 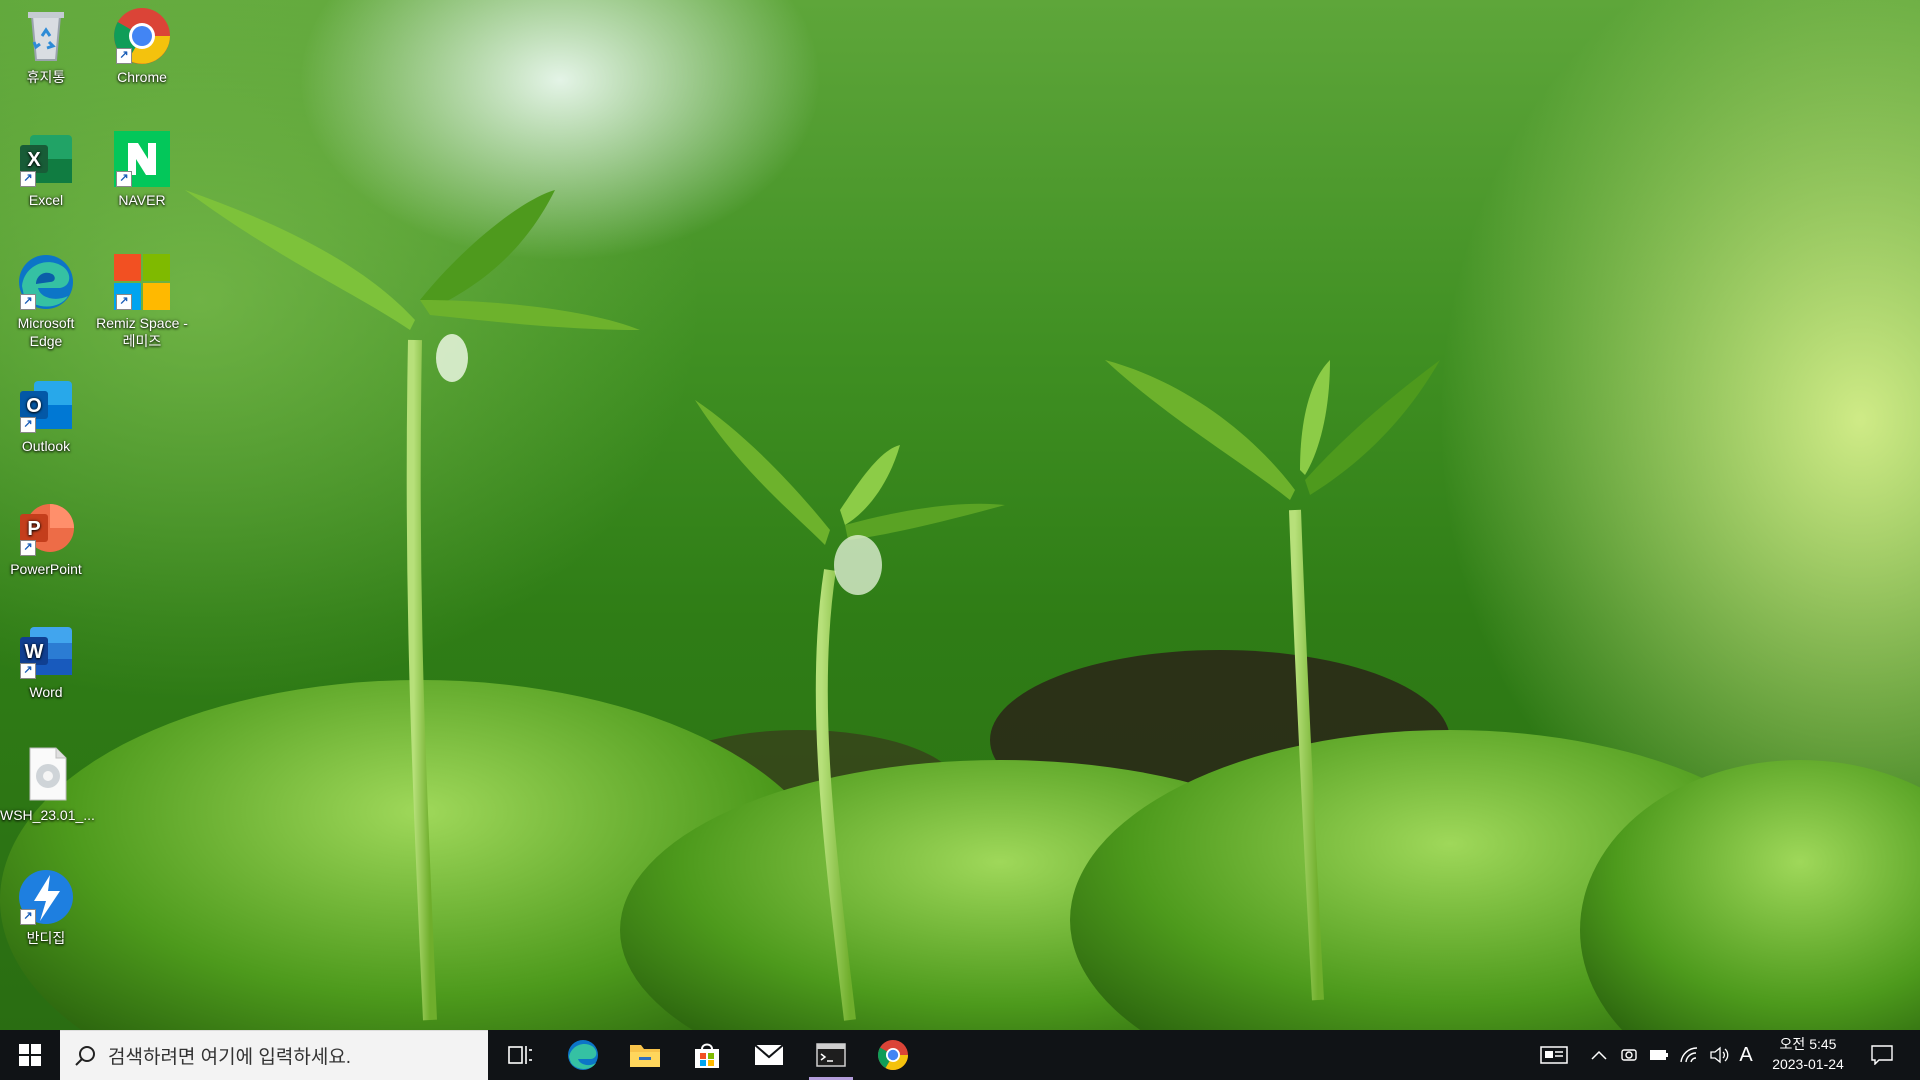 I want to click on show-hidden-icons-button, so click(x=1599, y=1055).